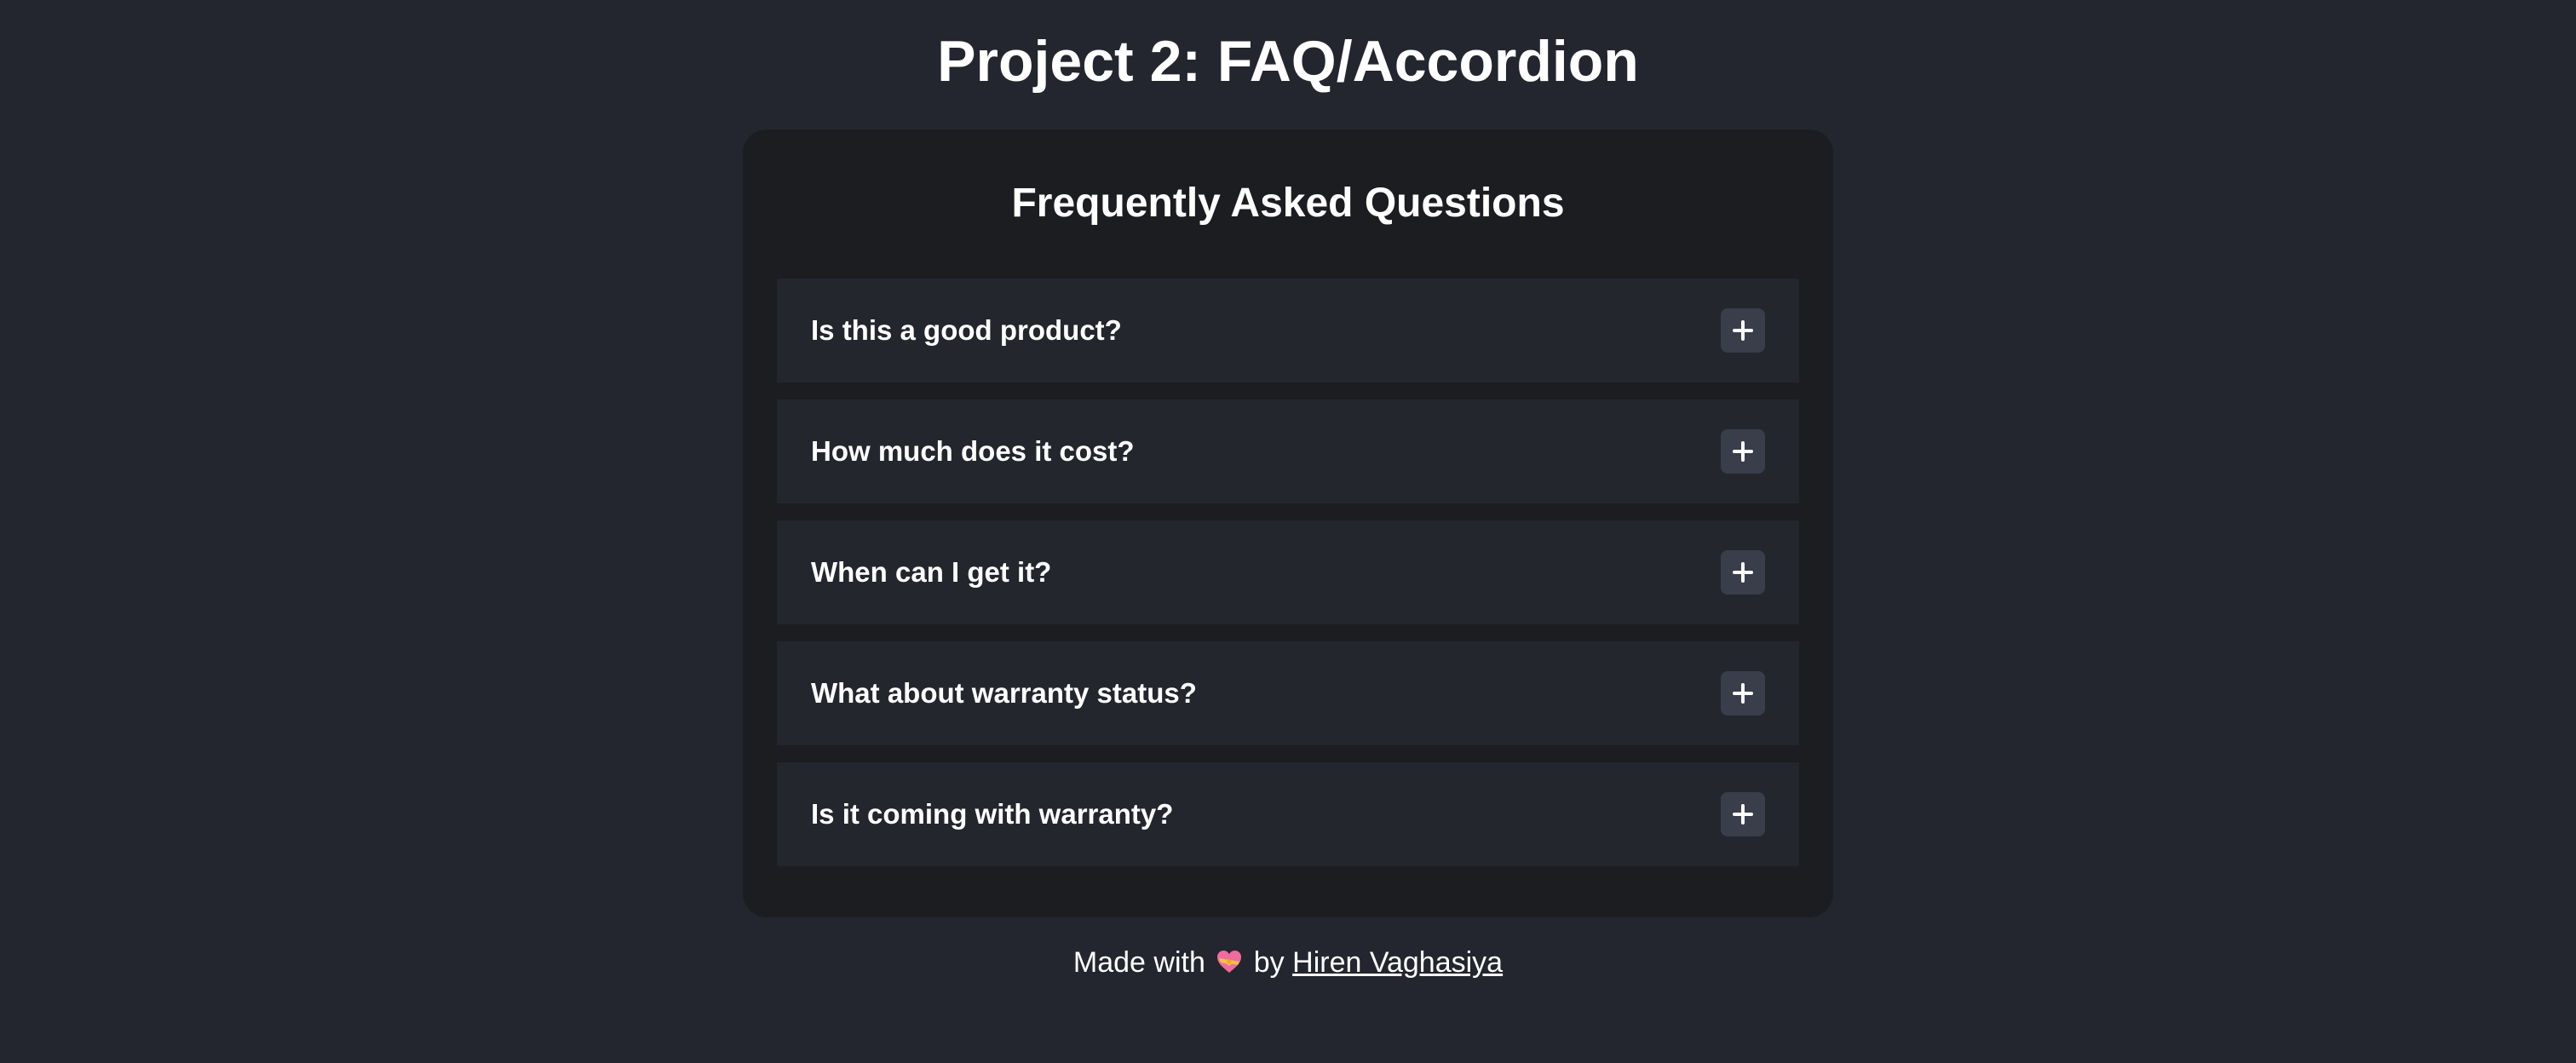 Image resolution: width=2576 pixels, height=1063 pixels. I want to click on faq-question: How much does it cost?, so click(973, 451).